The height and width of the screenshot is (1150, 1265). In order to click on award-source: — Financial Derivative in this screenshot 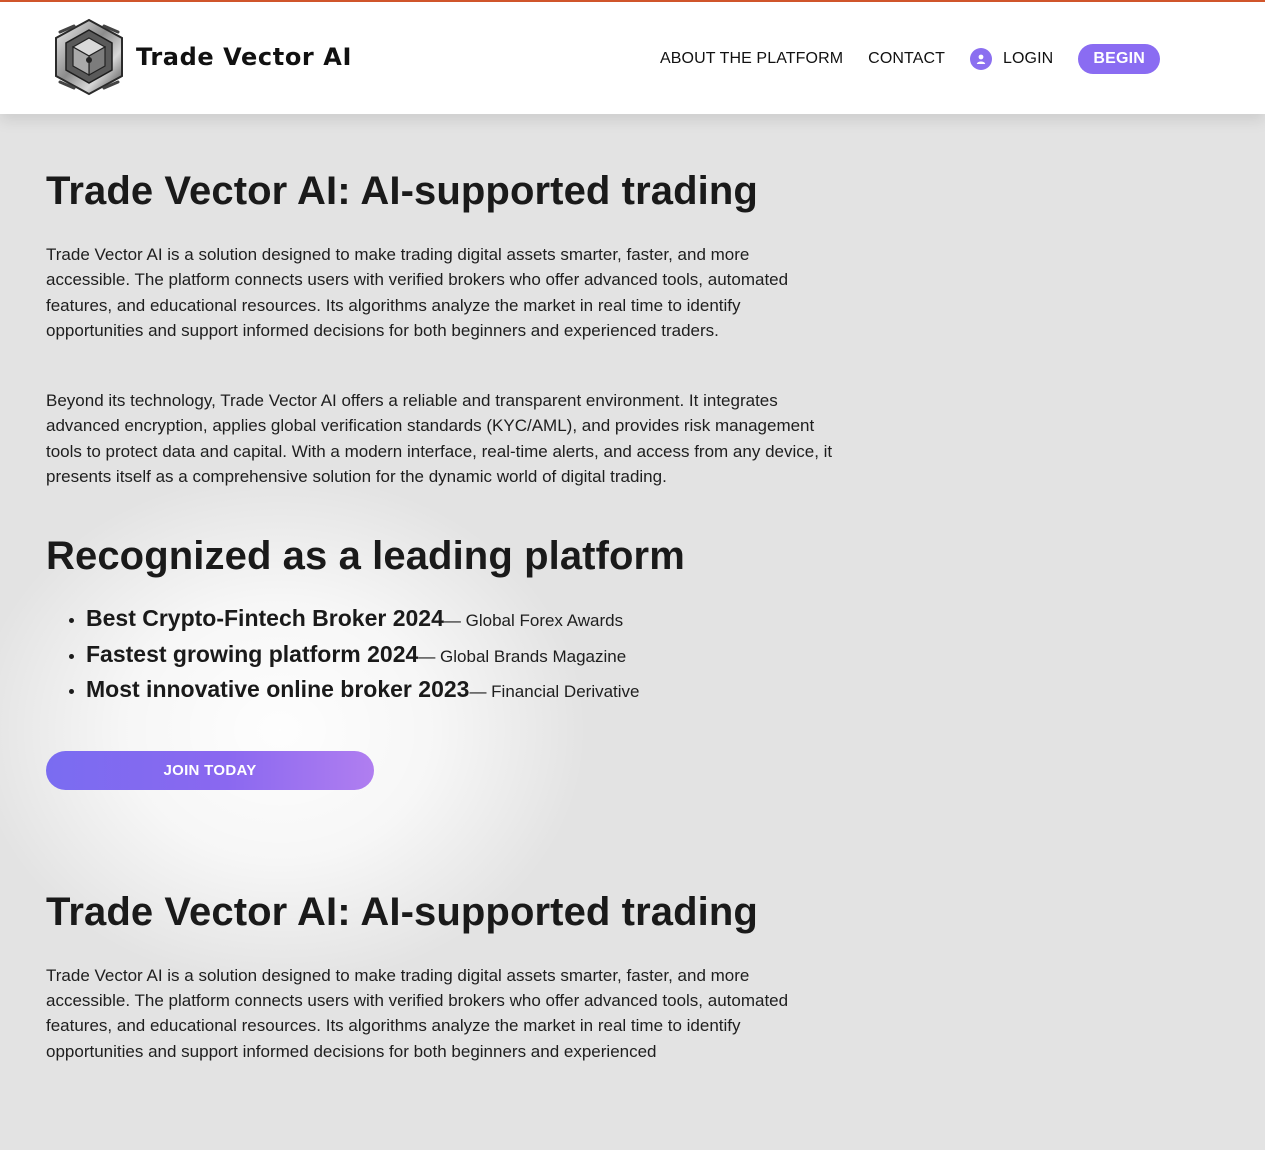, I will do `click(554, 692)`.